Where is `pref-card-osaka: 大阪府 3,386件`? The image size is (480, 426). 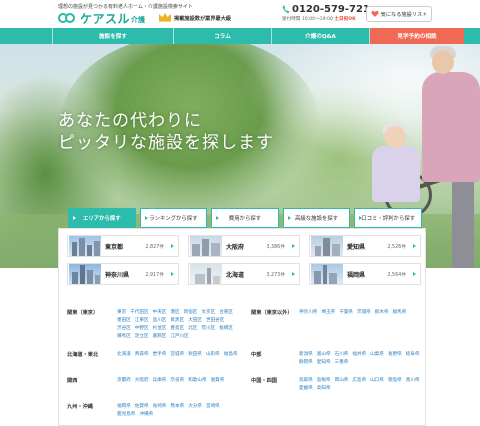
pref-card-osaka: 大阪府 3,386件 is located at coordinates (244, 246).